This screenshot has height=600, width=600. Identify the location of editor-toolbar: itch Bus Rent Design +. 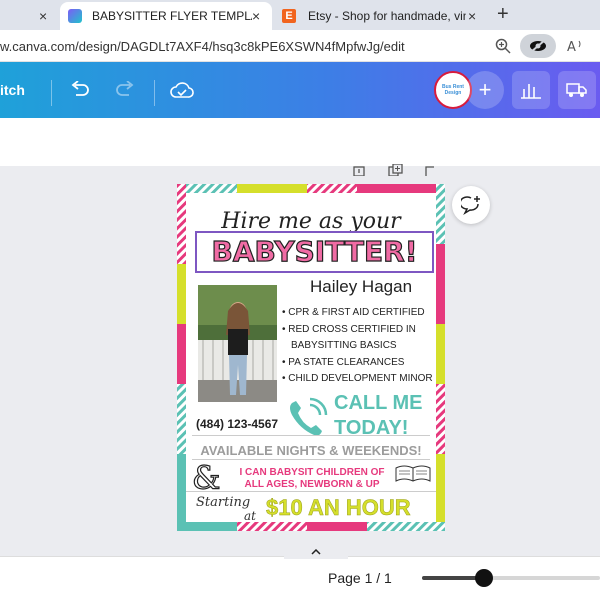
(300, 90).